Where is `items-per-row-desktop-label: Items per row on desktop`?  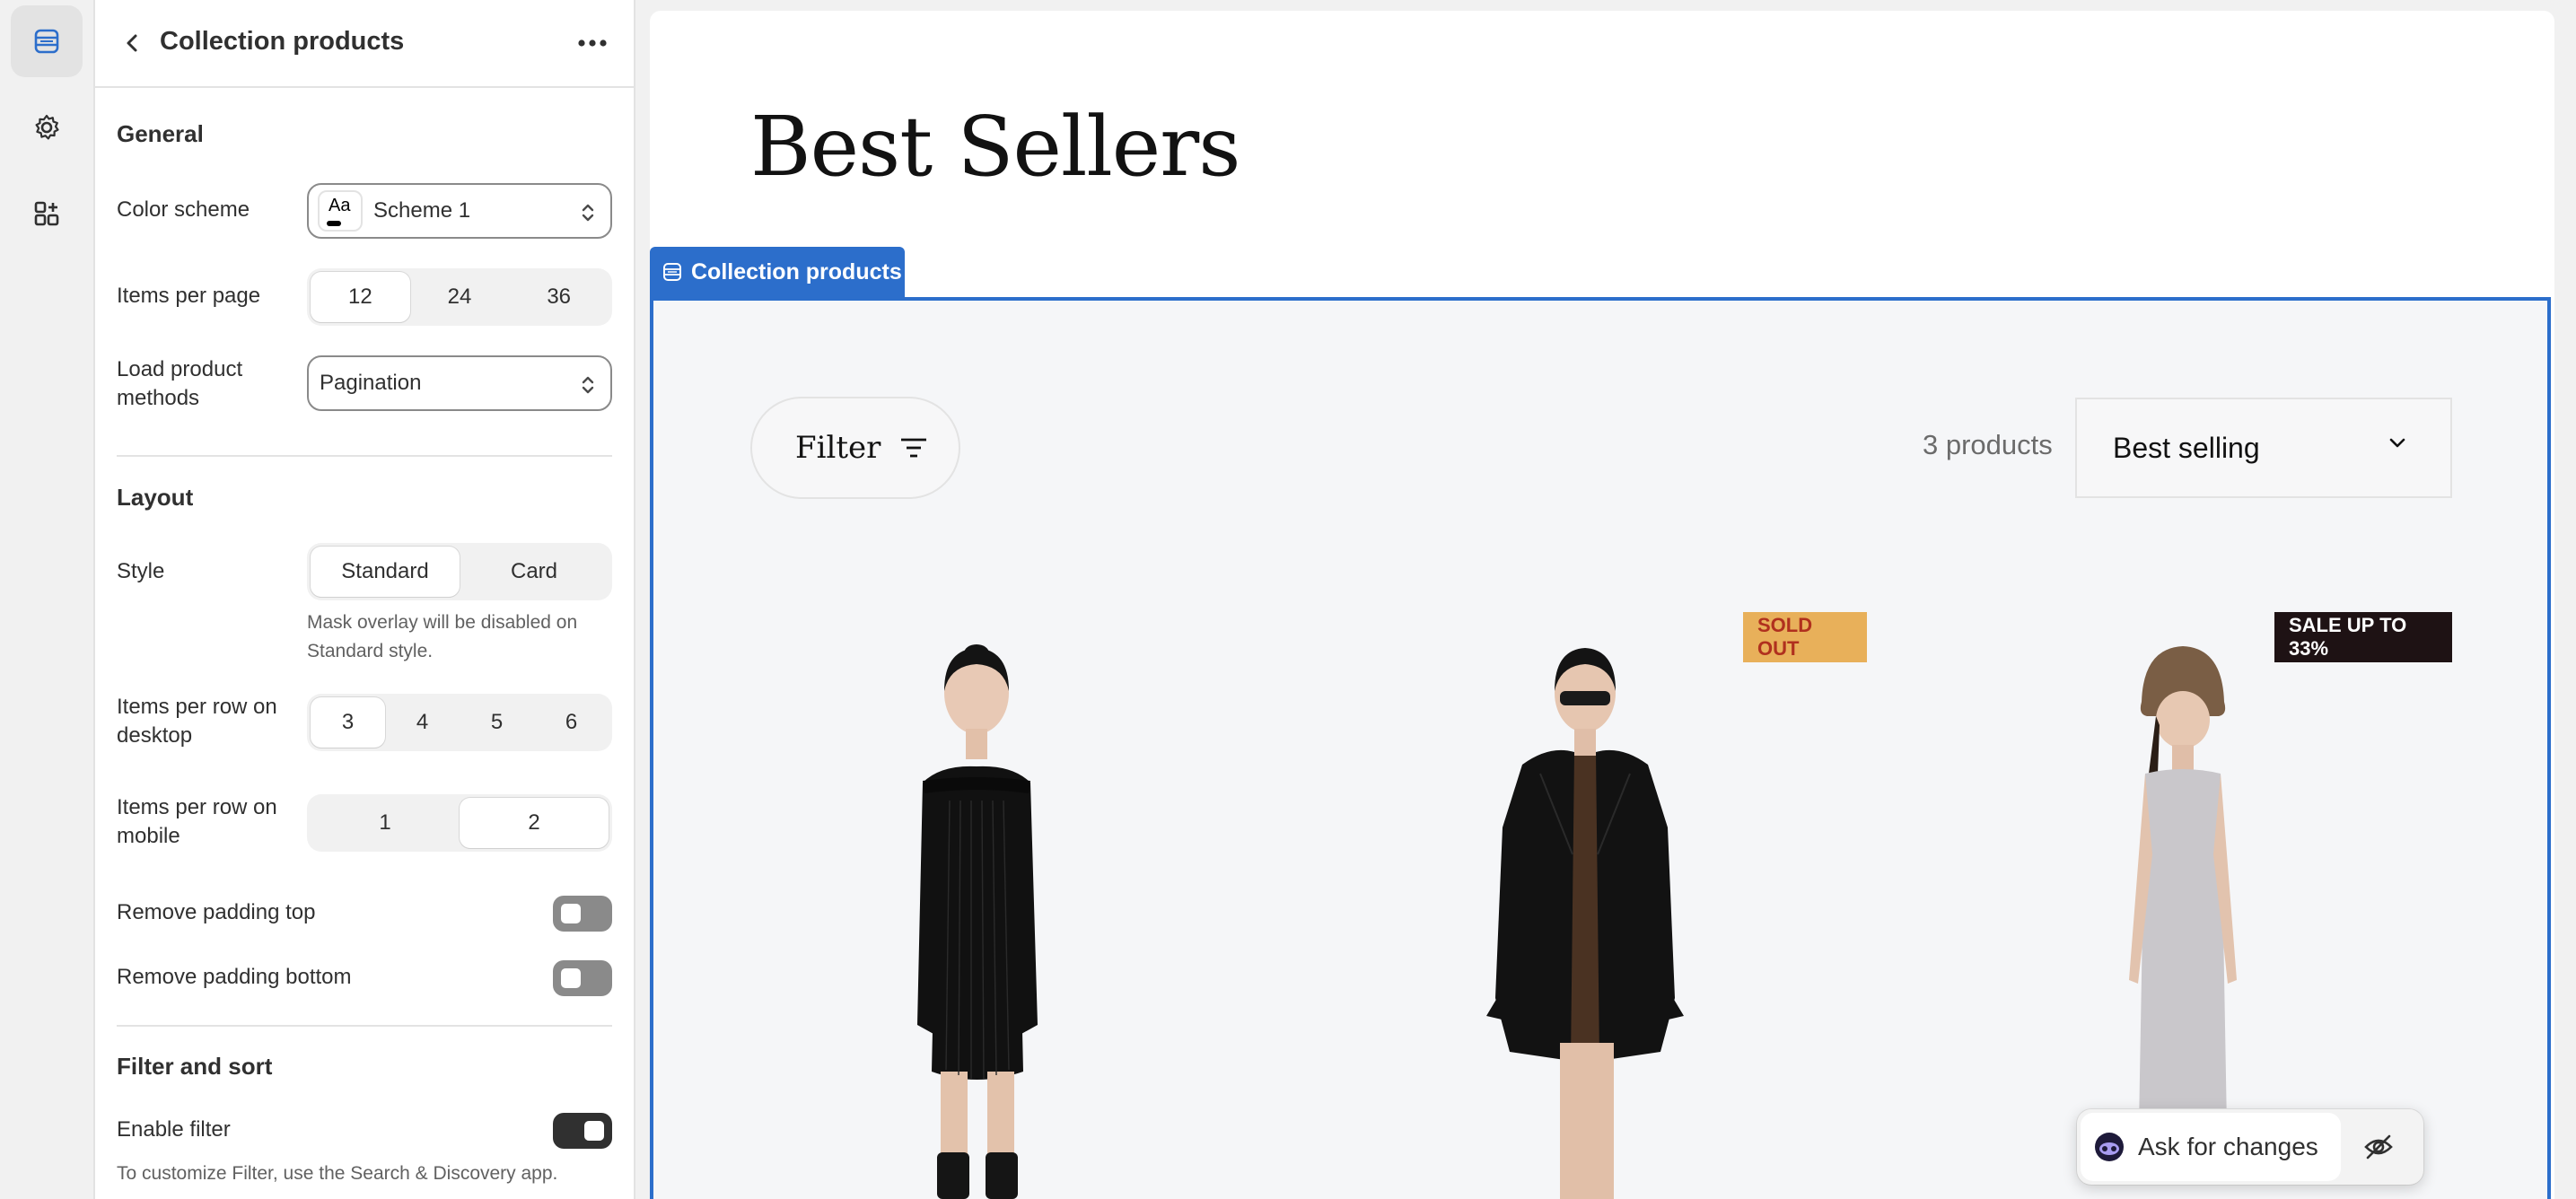
items-per-row-desktop-label: Items per row on desktop is located at coordinates (197, 722).